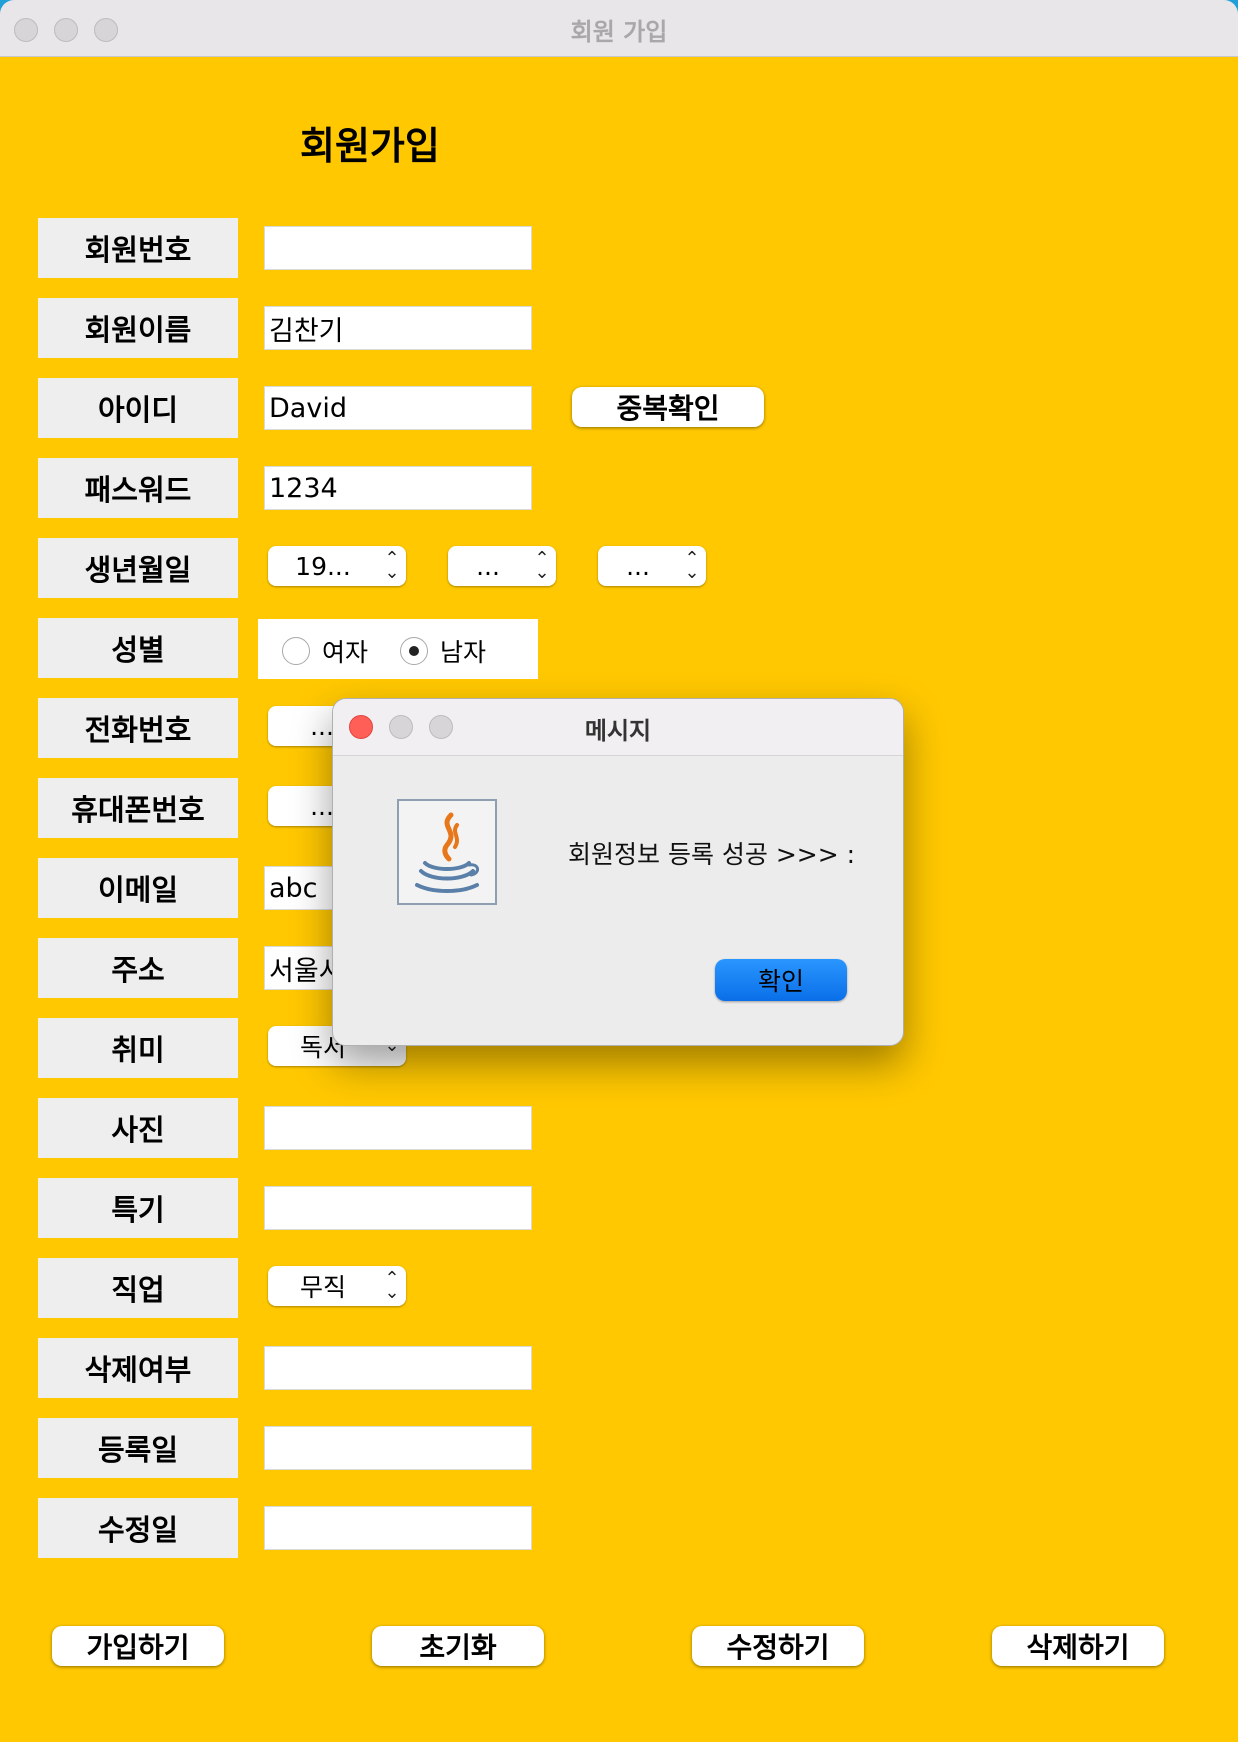 This screenshot has width=1238, height=1742. Describe the element at coordinates (502, 566) in the screenshot. I see `birth-month-spinner: ... ⌃ ⌄` at that location.